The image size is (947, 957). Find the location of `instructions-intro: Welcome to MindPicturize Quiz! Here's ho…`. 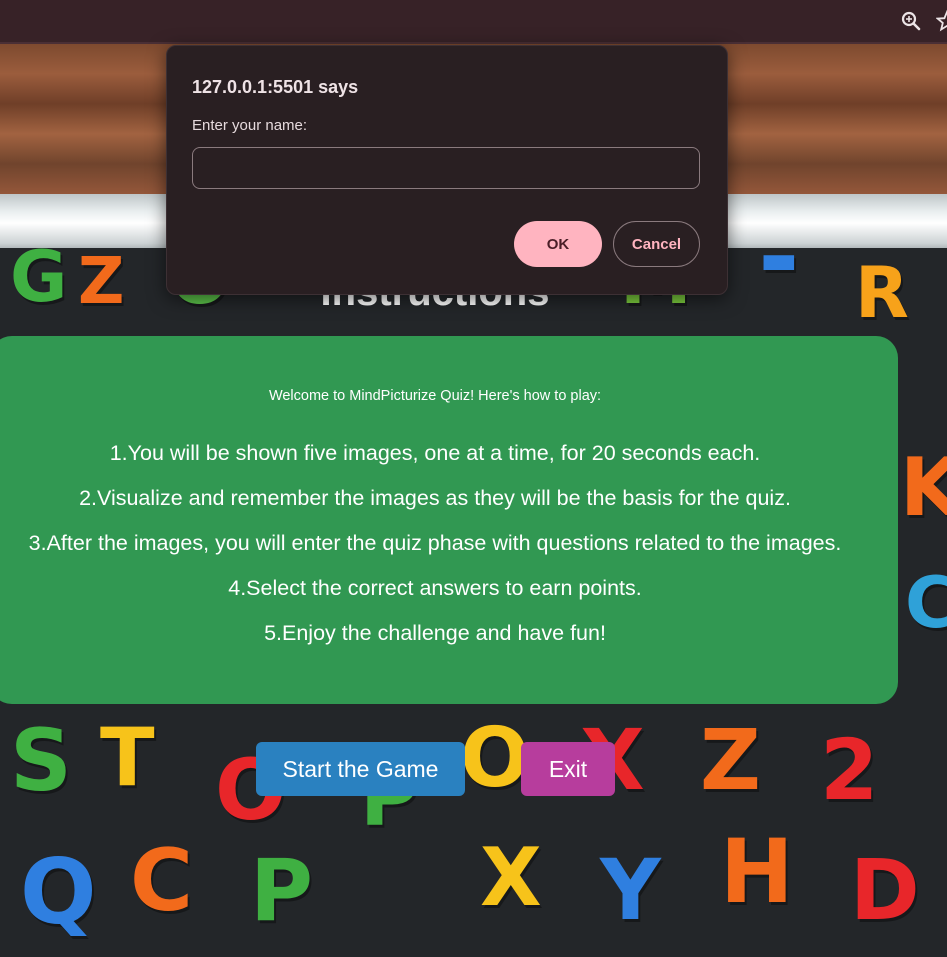

instructions-intro: Welcome to MindPicturize Quiz! Here's ho… is located at coordinates (435, 396).